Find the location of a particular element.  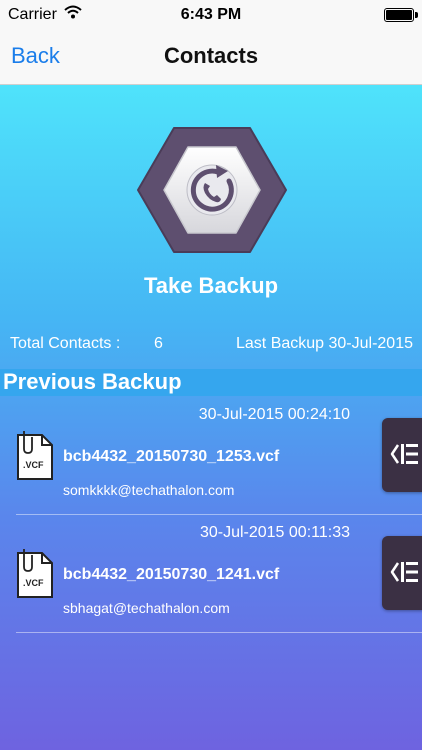

backup-filename: bcb4432_20150730_1253.vcf is located at coordinates (171, 456).